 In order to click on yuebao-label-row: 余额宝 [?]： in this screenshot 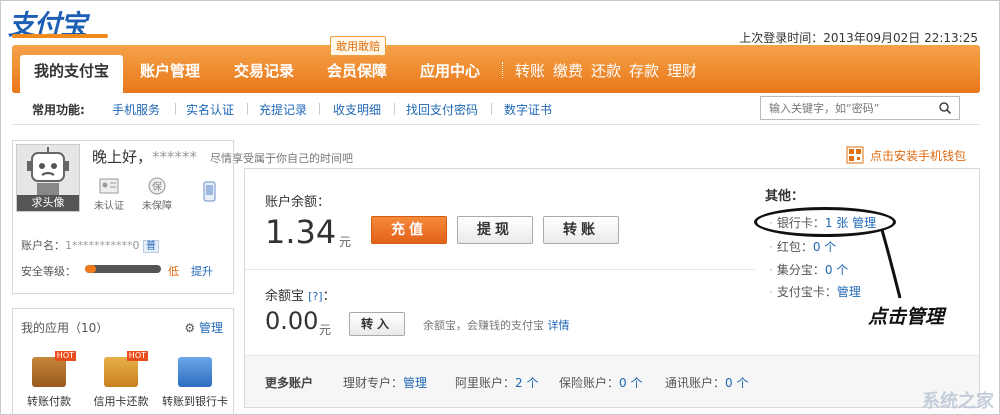, I will do `click(300, 294)`.